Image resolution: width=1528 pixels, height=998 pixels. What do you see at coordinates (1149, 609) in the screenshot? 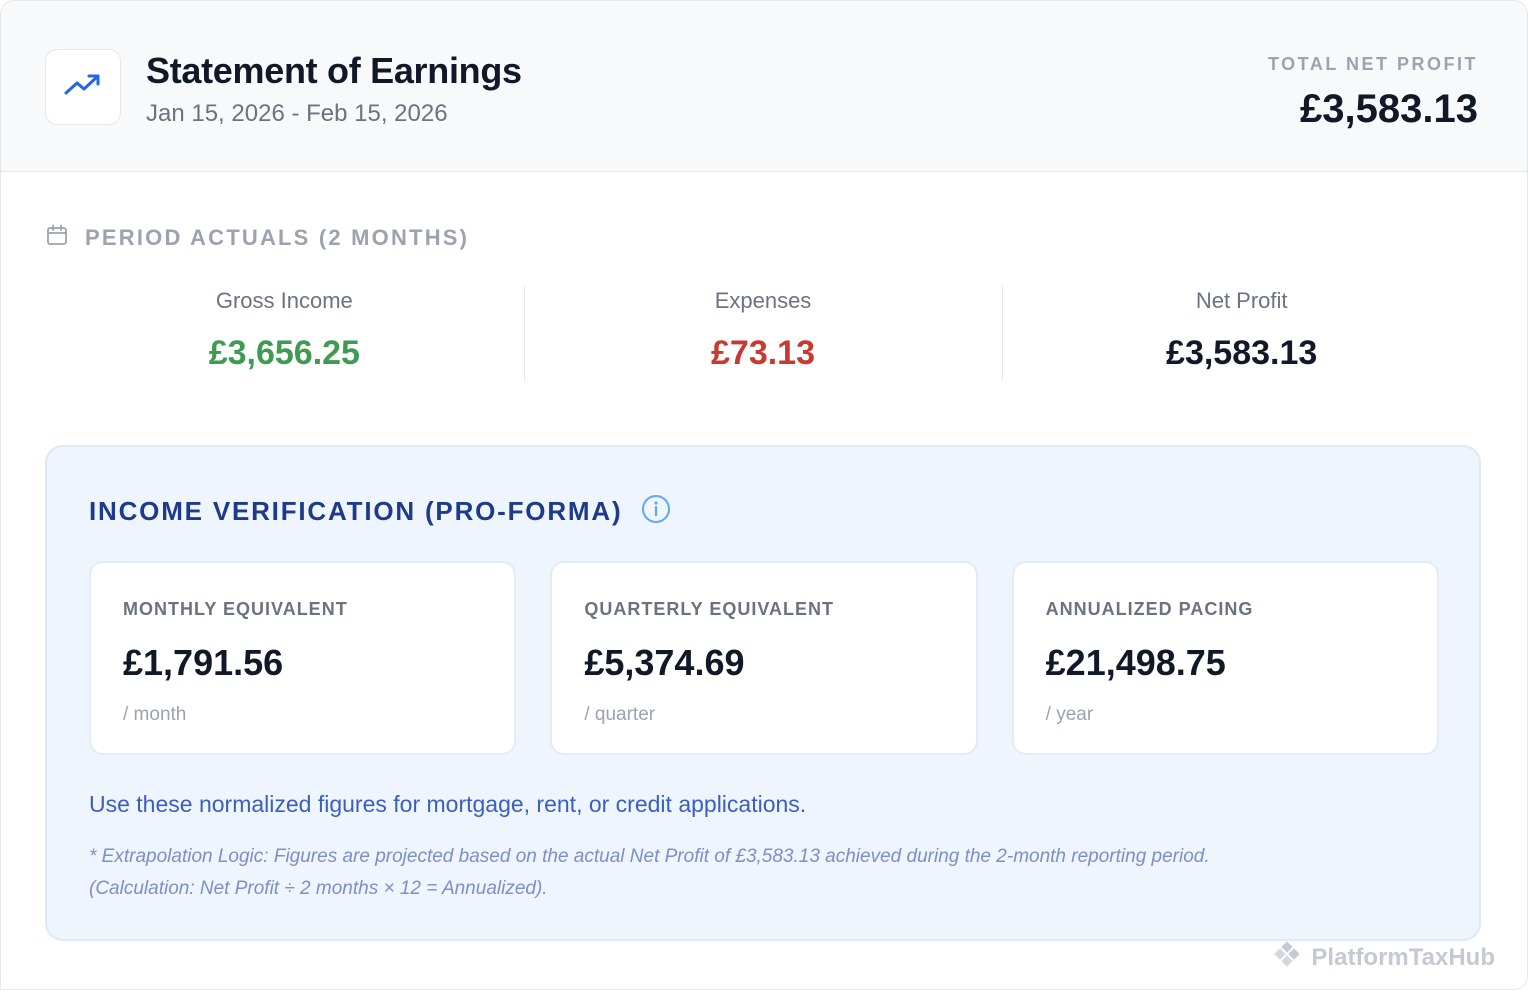
I see `tile-label: ANNUALIZED PACING` at bounding box center [1149, 609].